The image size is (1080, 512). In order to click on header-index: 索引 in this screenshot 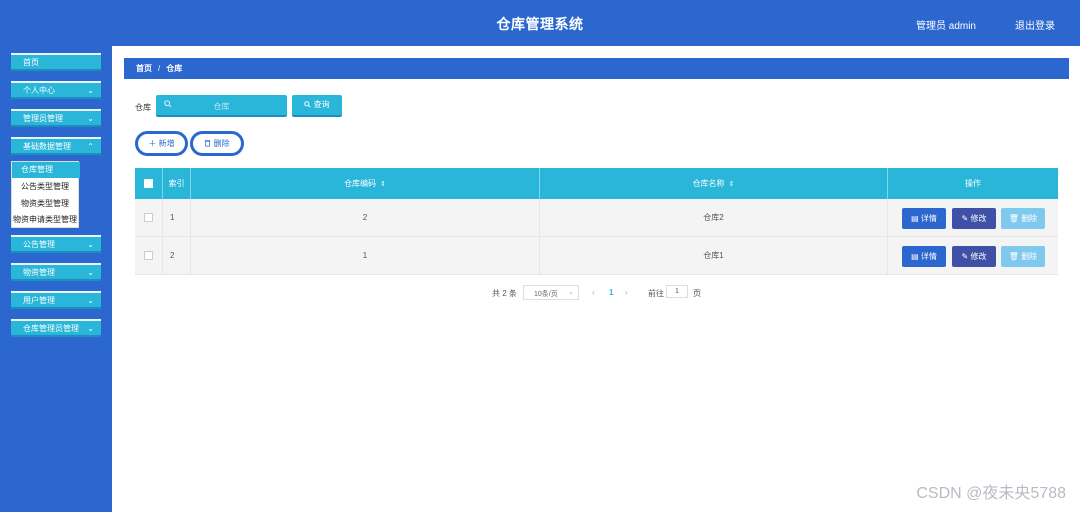, I will do `click(177, 183)`.